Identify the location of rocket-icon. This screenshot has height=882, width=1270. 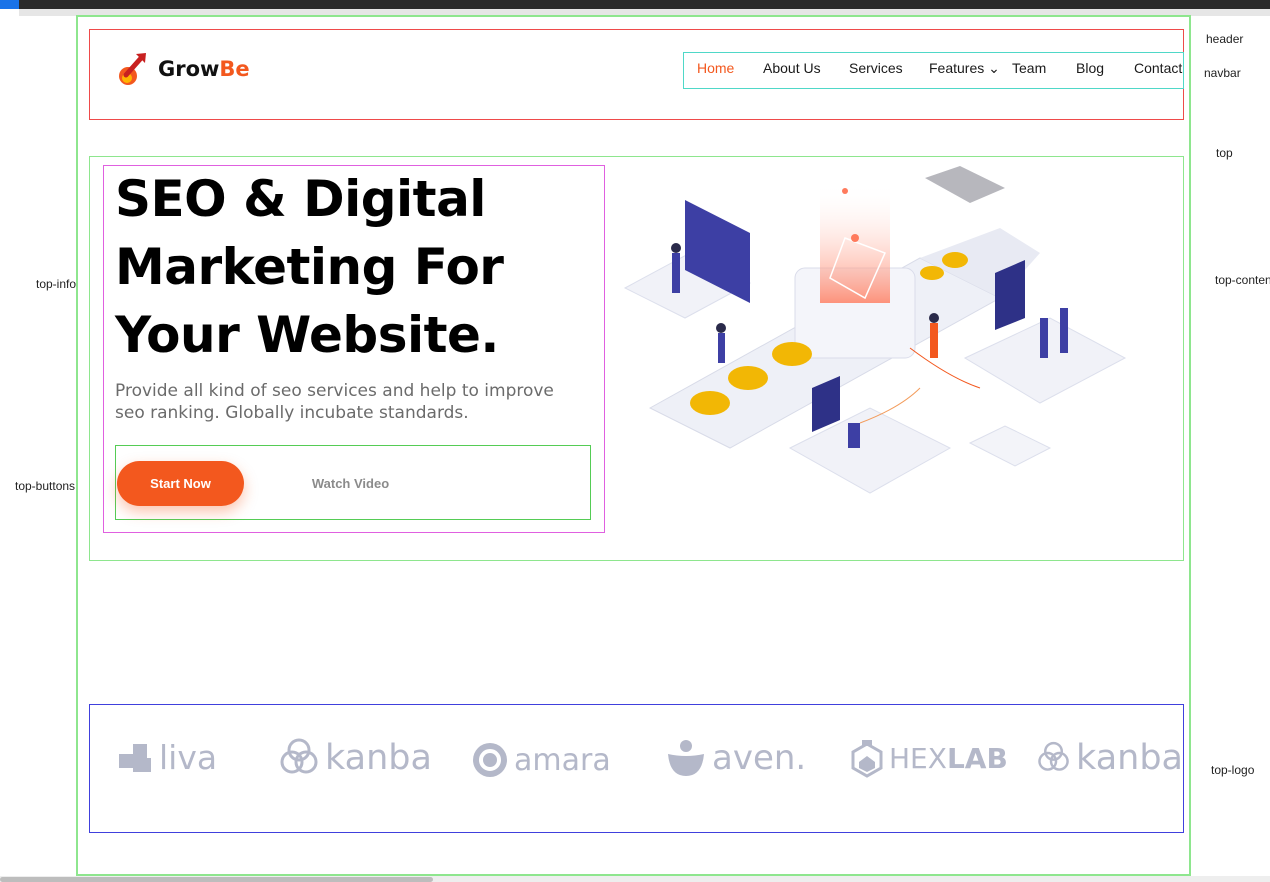
(132, 69).